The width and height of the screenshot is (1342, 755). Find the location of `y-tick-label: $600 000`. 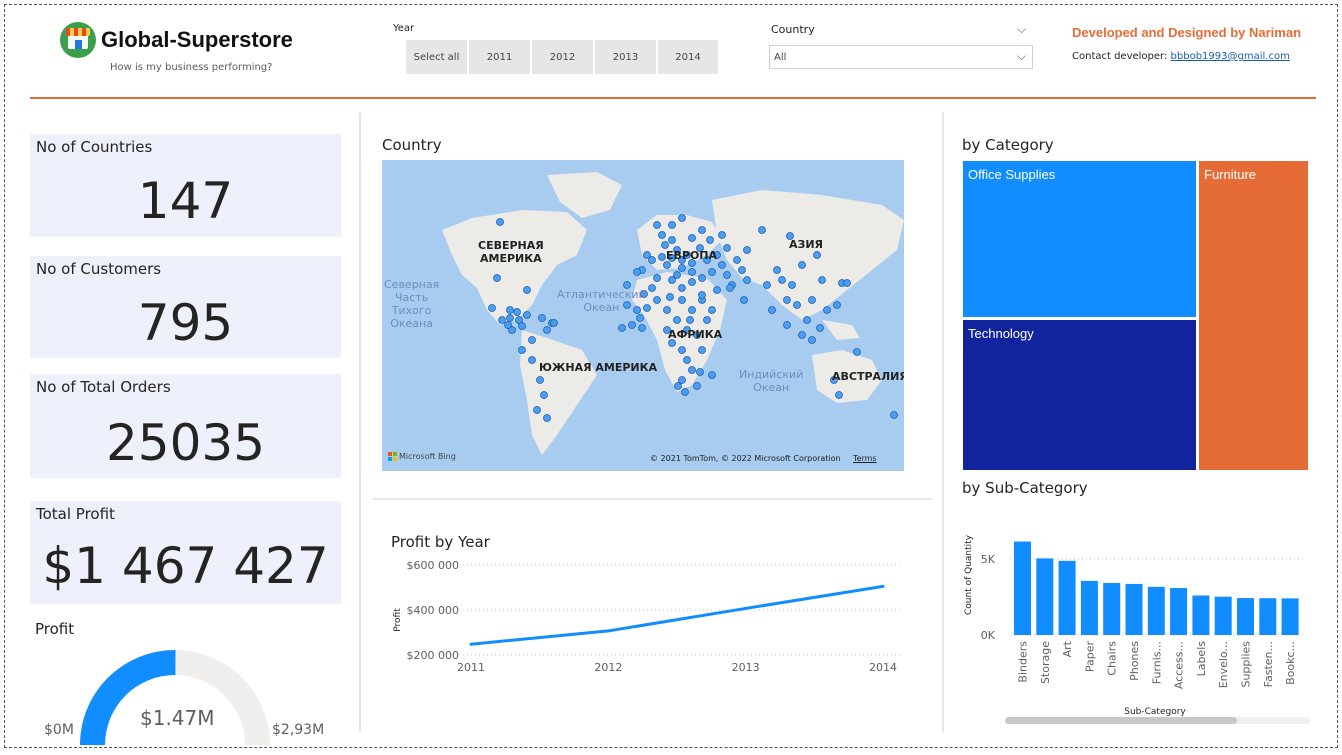

y-tick-label: $600 000 is located at coordinates (433, 565).